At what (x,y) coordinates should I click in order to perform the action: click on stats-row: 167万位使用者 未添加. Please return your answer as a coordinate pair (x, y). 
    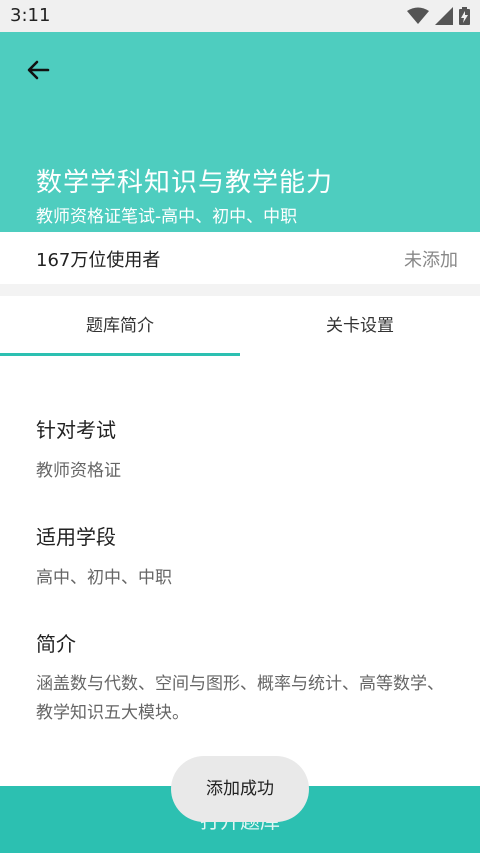
    Looking at the image, I should click on (240, 258).